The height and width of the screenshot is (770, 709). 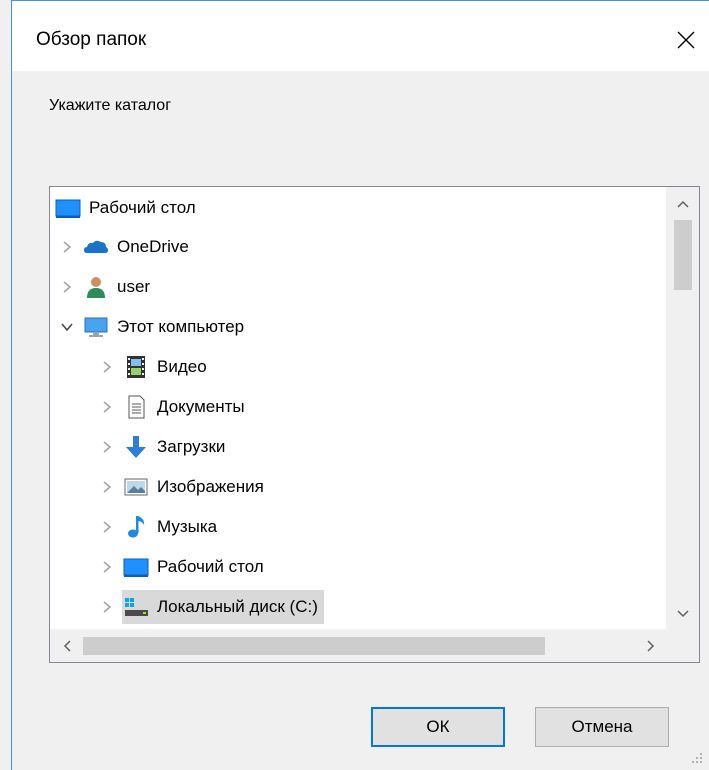 I want to click on tree-item-label: Документы, so click(x=201, y=406).